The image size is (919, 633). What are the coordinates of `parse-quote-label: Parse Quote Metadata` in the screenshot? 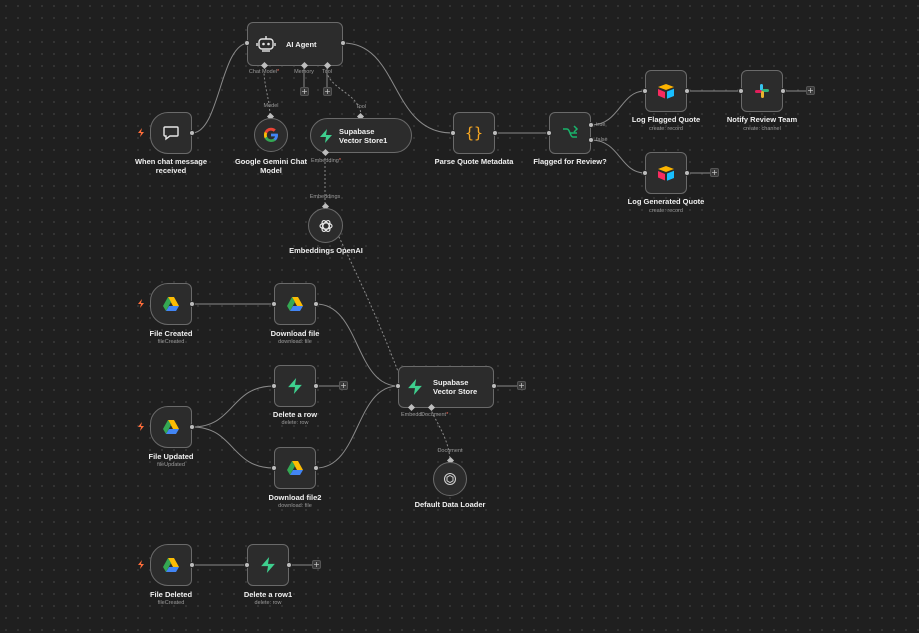 It's located at (474, 161).